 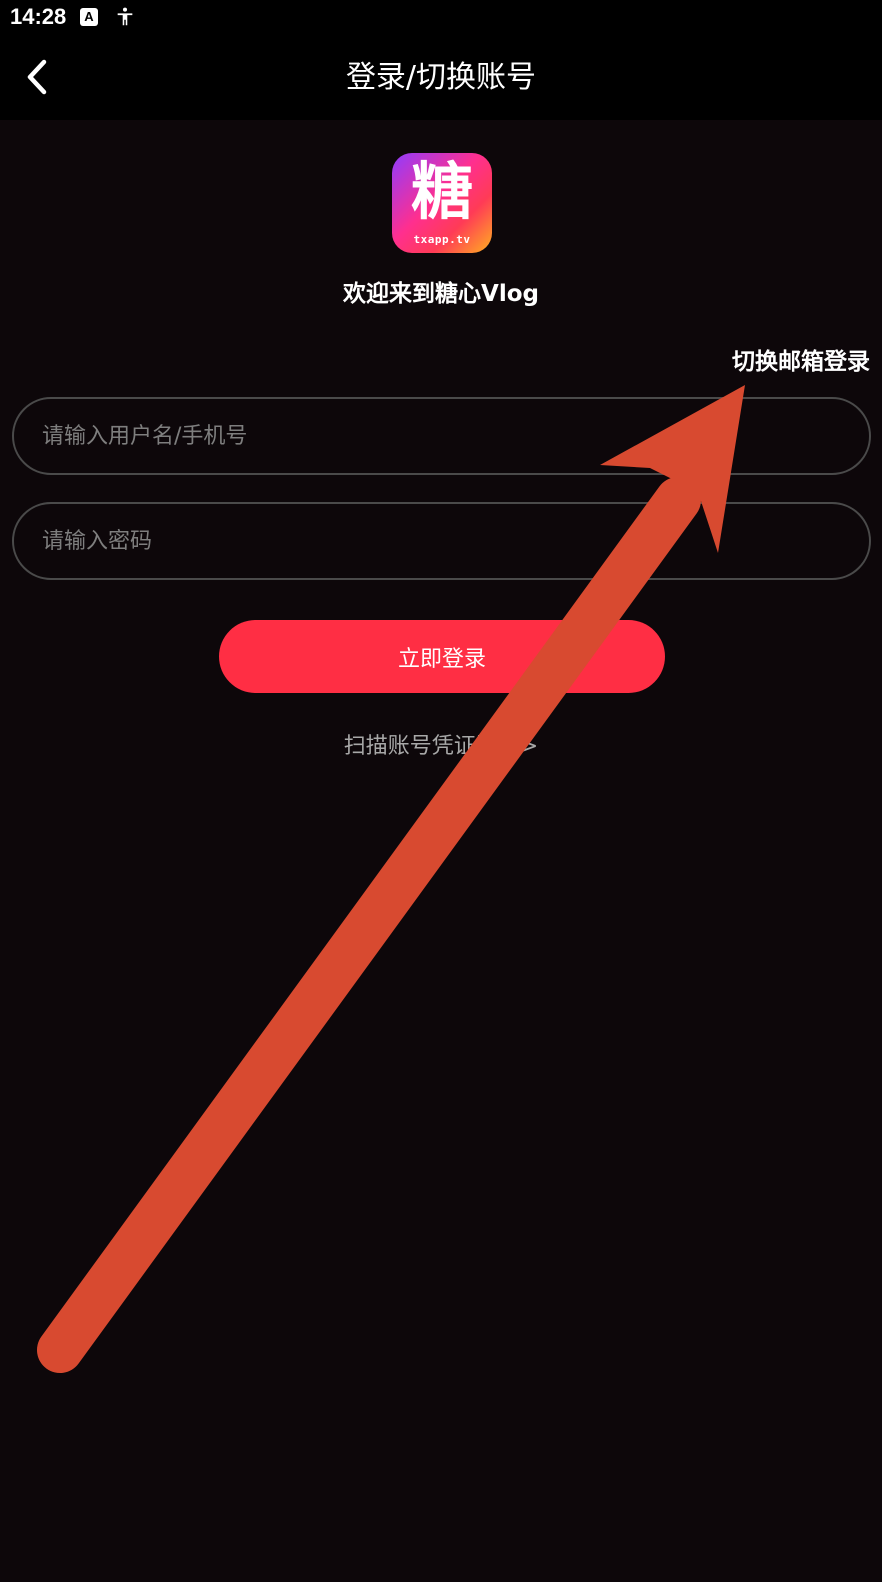 I want to click on app-logo: 糖 txapp.tv, so click(x=442, y=203).